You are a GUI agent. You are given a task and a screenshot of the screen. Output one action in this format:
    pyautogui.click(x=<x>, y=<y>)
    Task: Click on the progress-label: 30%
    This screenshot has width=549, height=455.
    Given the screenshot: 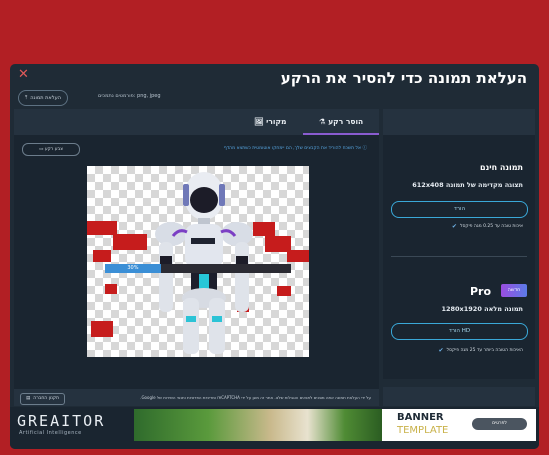 What is the action you would take?
    pyautogui.click(x=133, y=268)
    